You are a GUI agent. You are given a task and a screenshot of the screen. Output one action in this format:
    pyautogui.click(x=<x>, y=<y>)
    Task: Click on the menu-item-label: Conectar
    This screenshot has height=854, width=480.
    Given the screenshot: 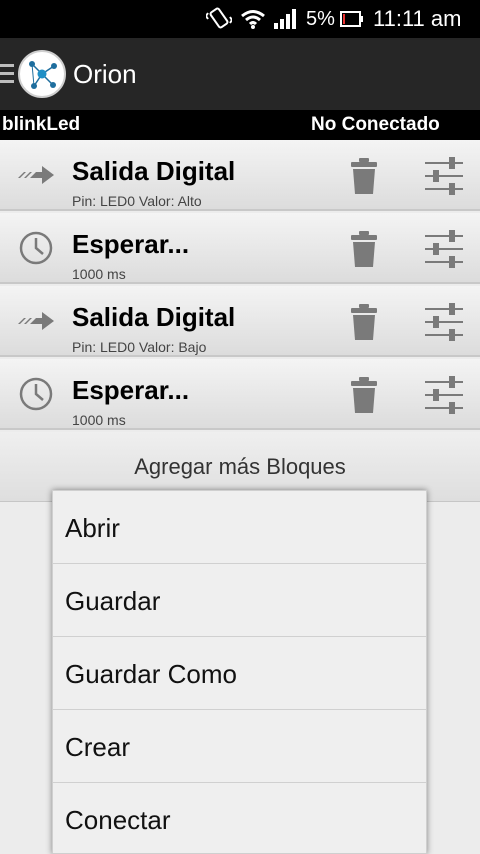 What is the action you would take?
    pyautogui.click(x=118, y=820)
    